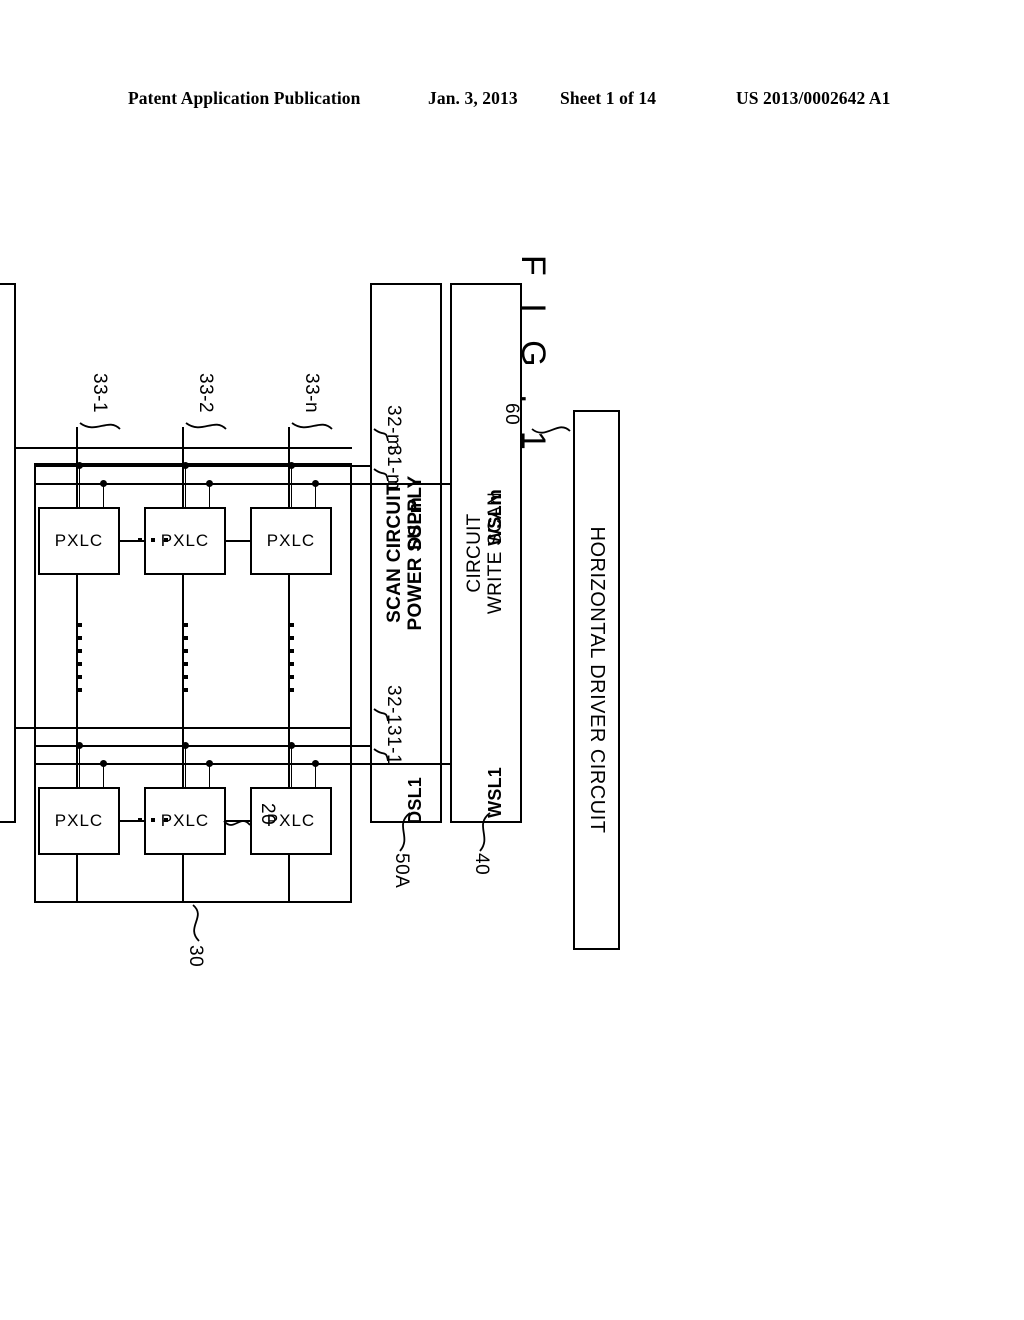  Describe the element at coordinates (185, 487) in the screenshot. I see `wire-pxlc-r2cm-power` at that location.